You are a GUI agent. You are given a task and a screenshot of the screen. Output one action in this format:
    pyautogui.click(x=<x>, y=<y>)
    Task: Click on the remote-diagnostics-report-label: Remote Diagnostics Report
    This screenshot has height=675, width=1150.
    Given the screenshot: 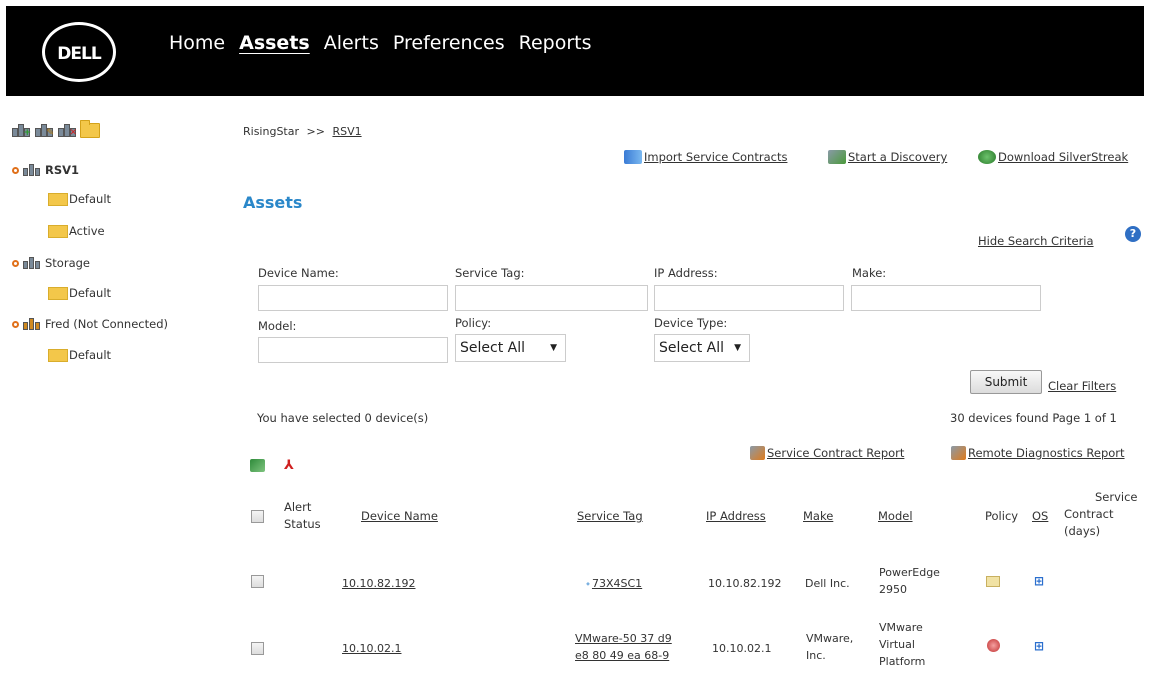 What is the action you would take?
    pyautogui.click(x=1046, y=453)
    